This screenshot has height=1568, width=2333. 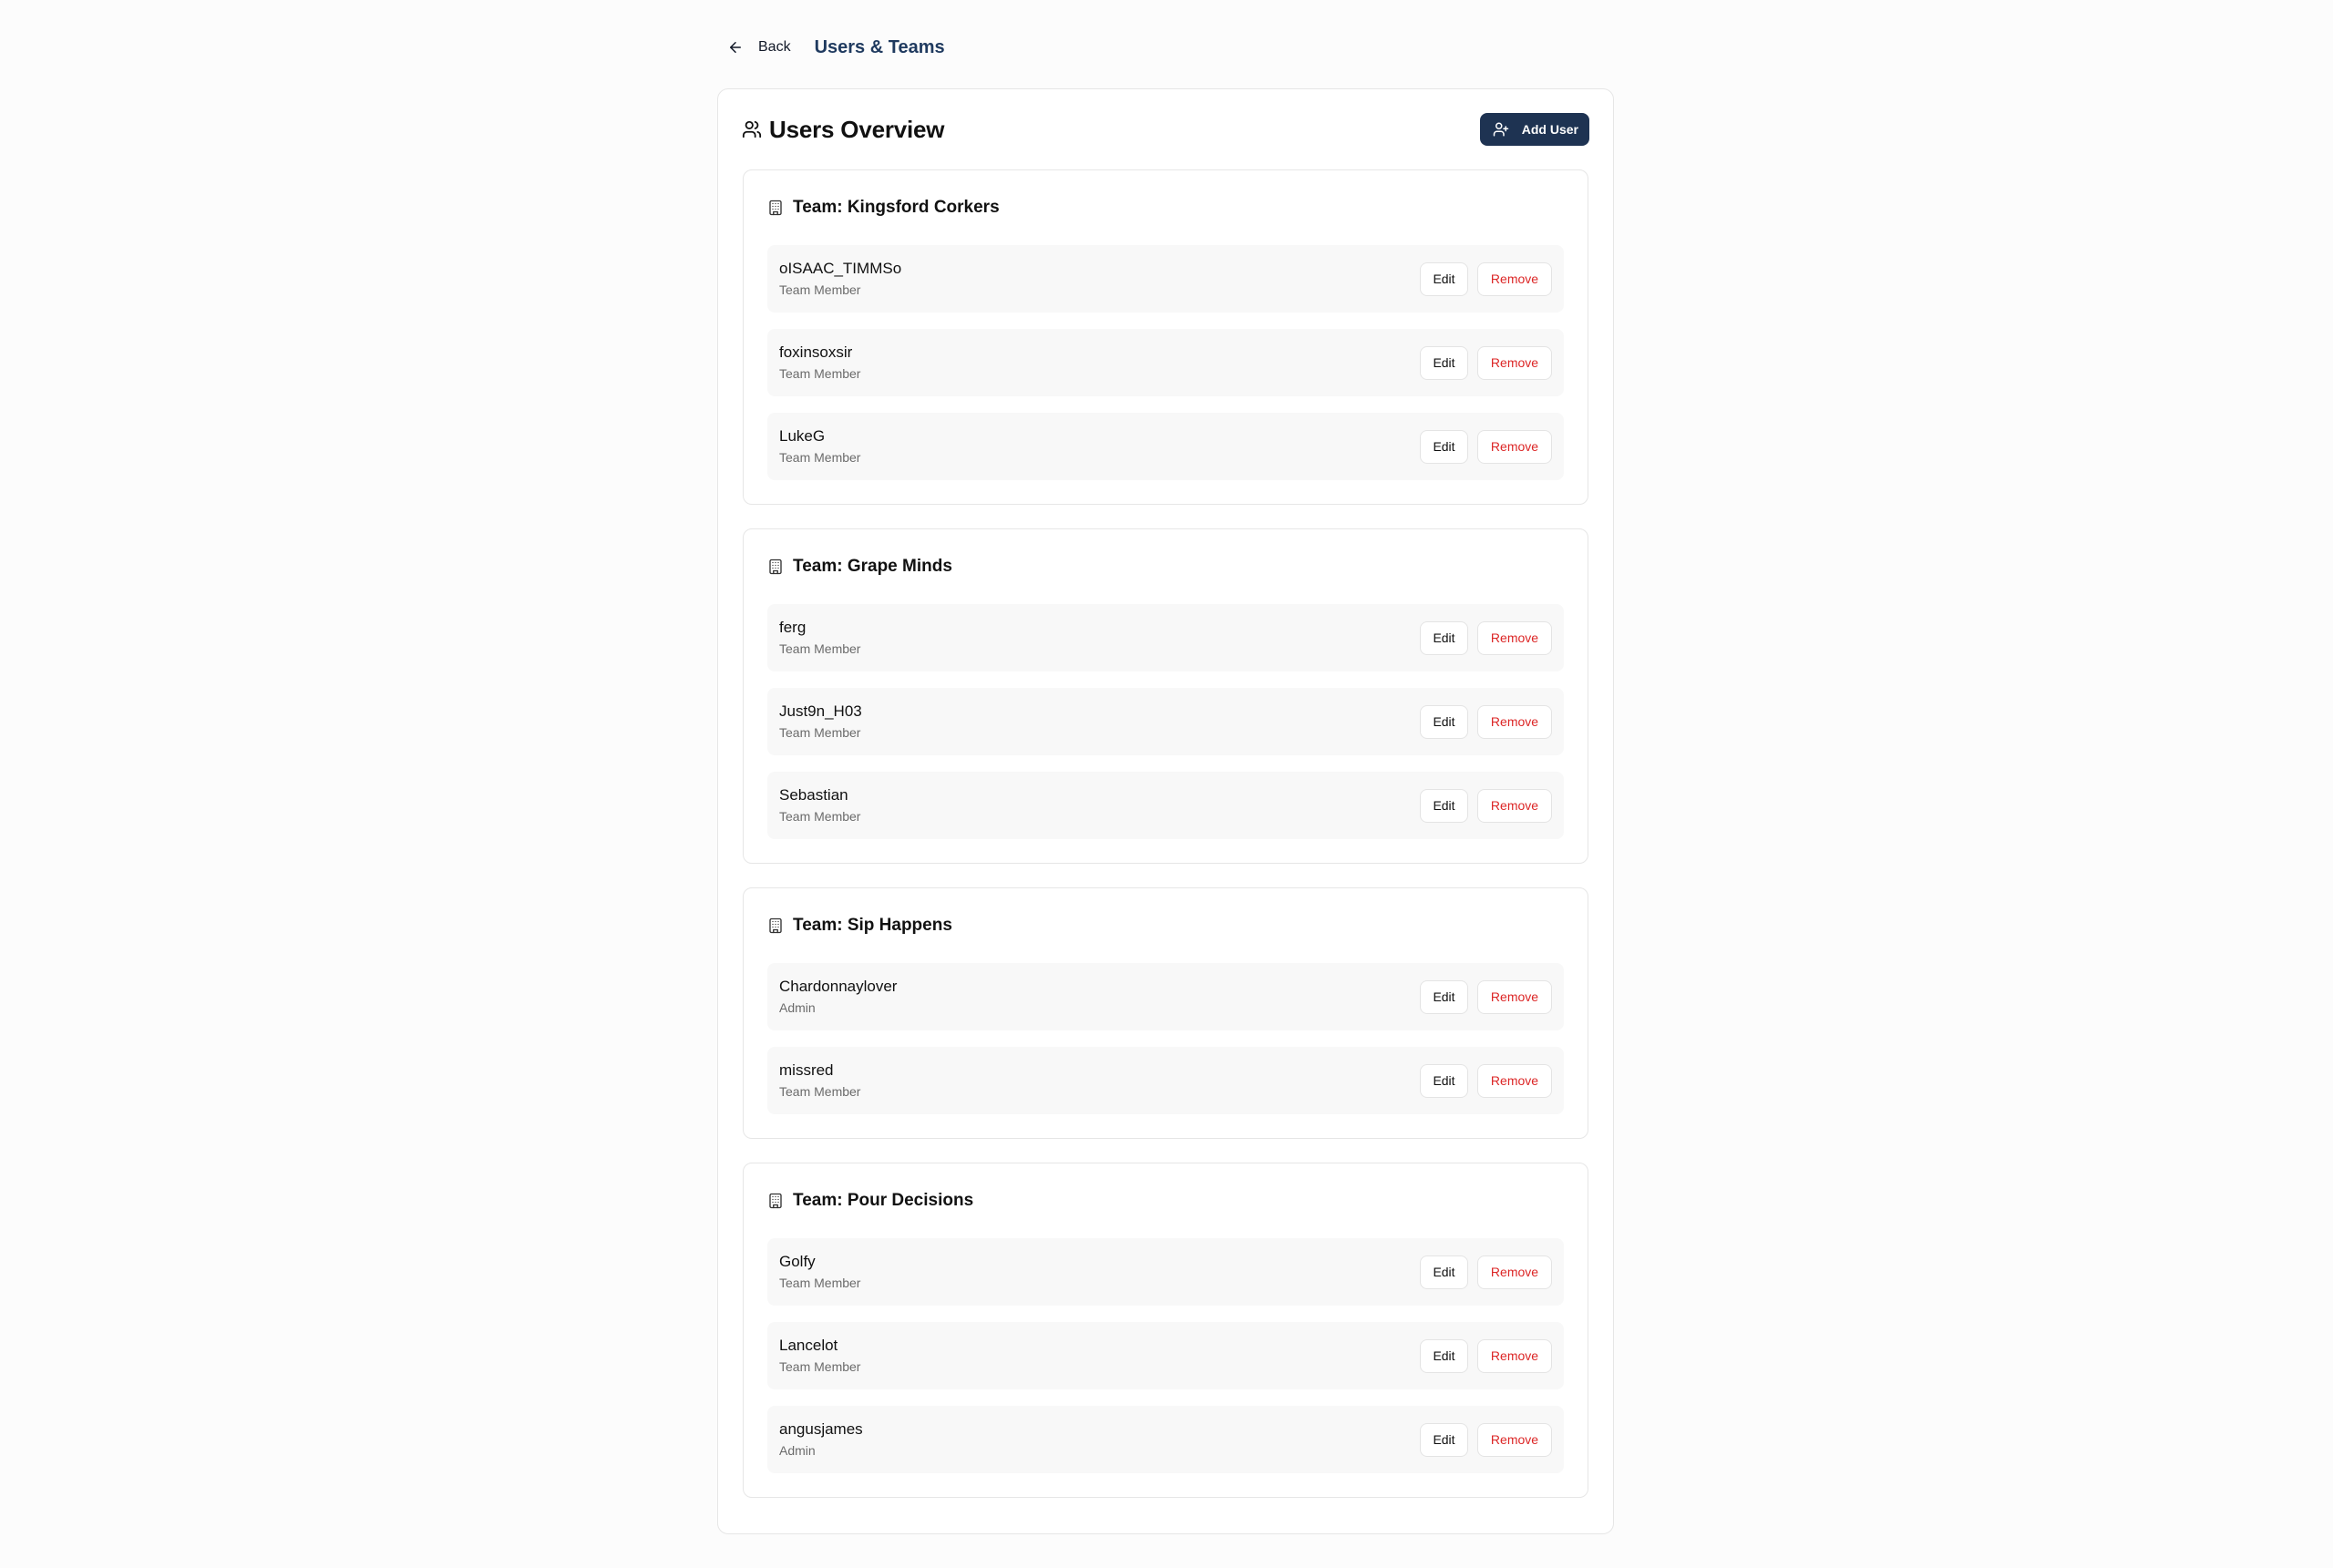 I want to click on team-header: Team: Sip Happens, so click(x=1165, y=925).